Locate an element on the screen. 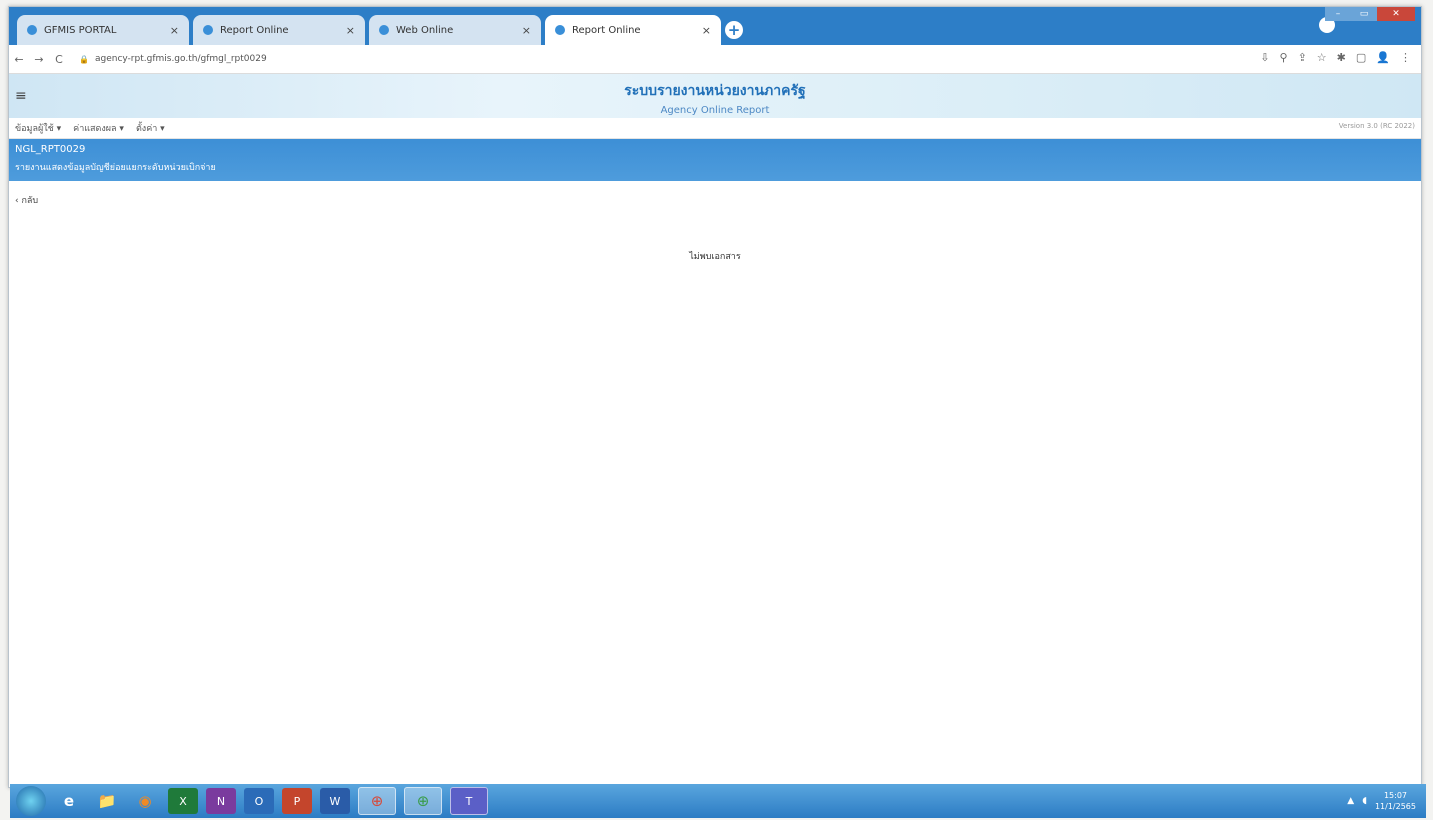 The image size is (1433, 820). outlook-icon: O is located at coordinates (259, 801).